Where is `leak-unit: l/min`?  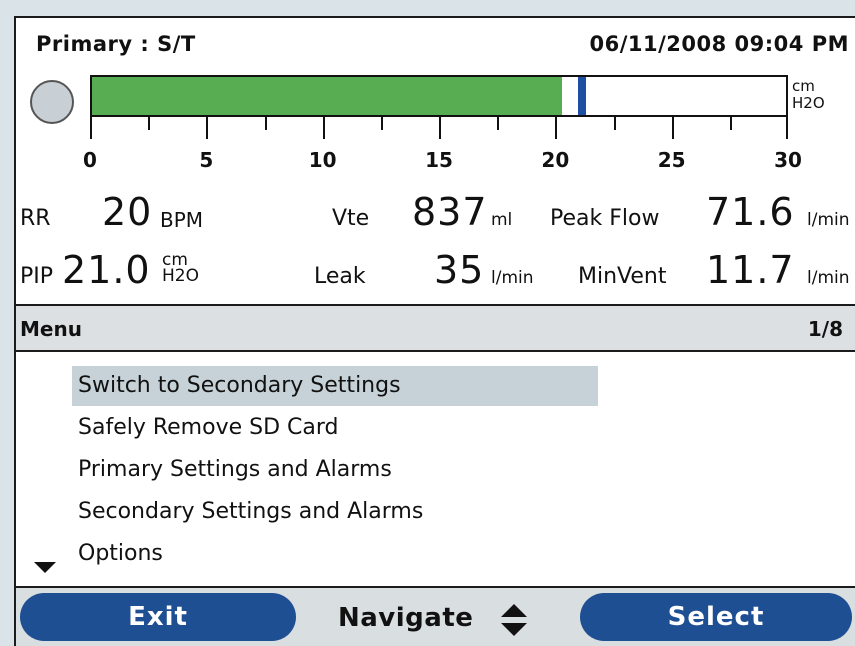
leak-unit: l/min is located at coordinates (512, 278).